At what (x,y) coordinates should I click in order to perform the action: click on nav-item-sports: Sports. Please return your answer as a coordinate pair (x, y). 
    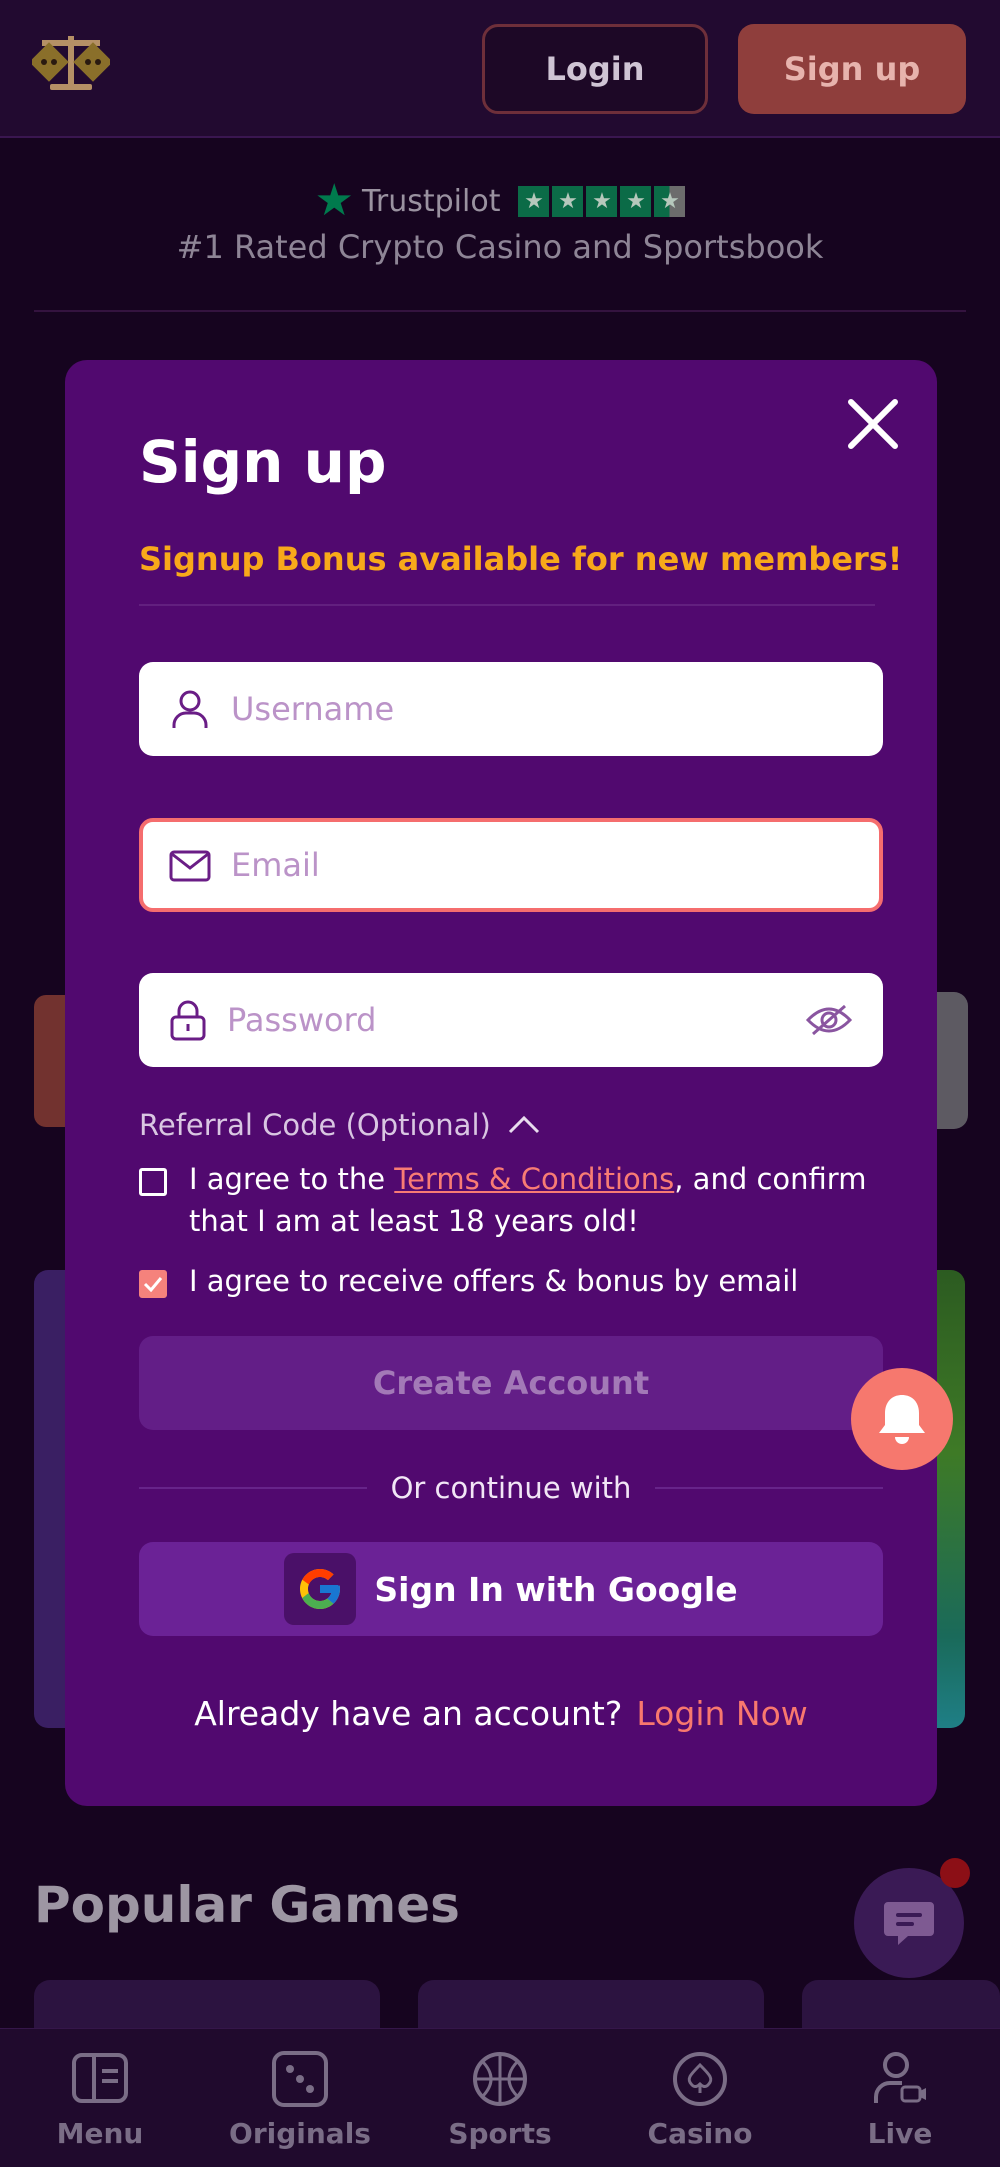
    Looking at the image, I should click on (500, 2098).